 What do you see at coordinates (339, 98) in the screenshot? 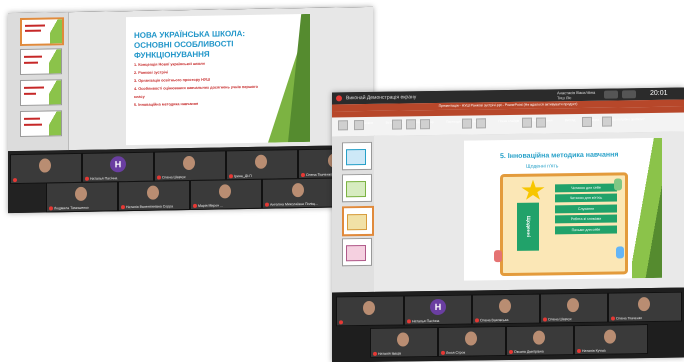
I see `recording-icon` at bounding box center [339, 98].